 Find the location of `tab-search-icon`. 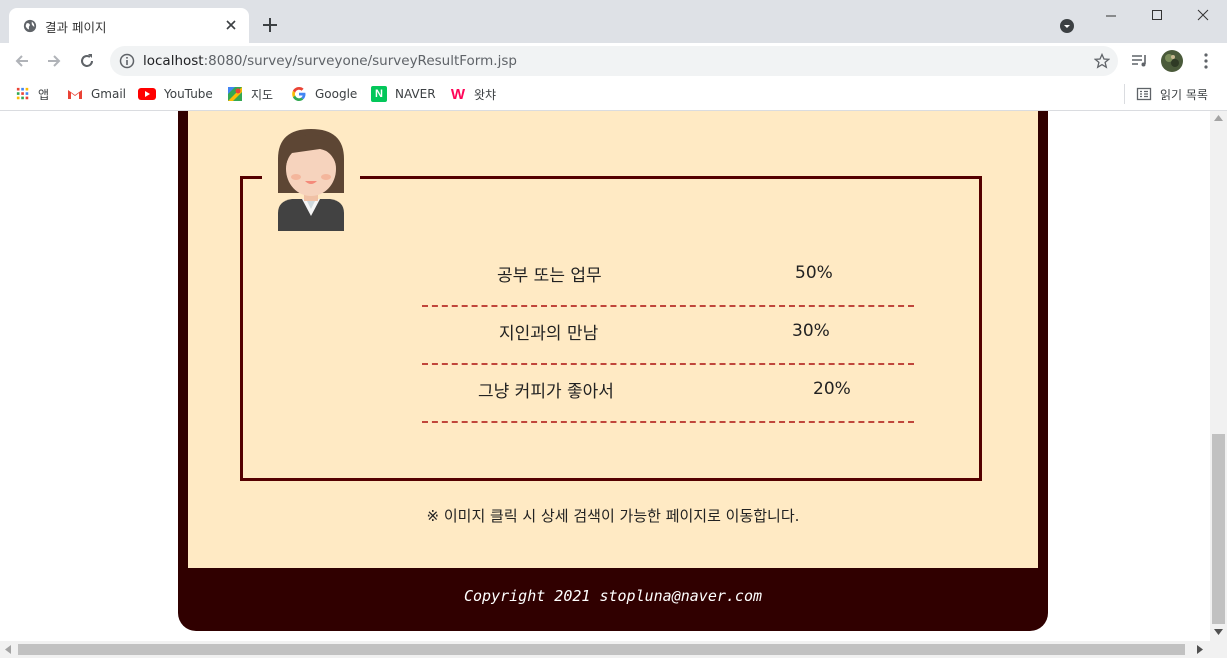

tab-search-icon is located at coordinates (1067, 26).